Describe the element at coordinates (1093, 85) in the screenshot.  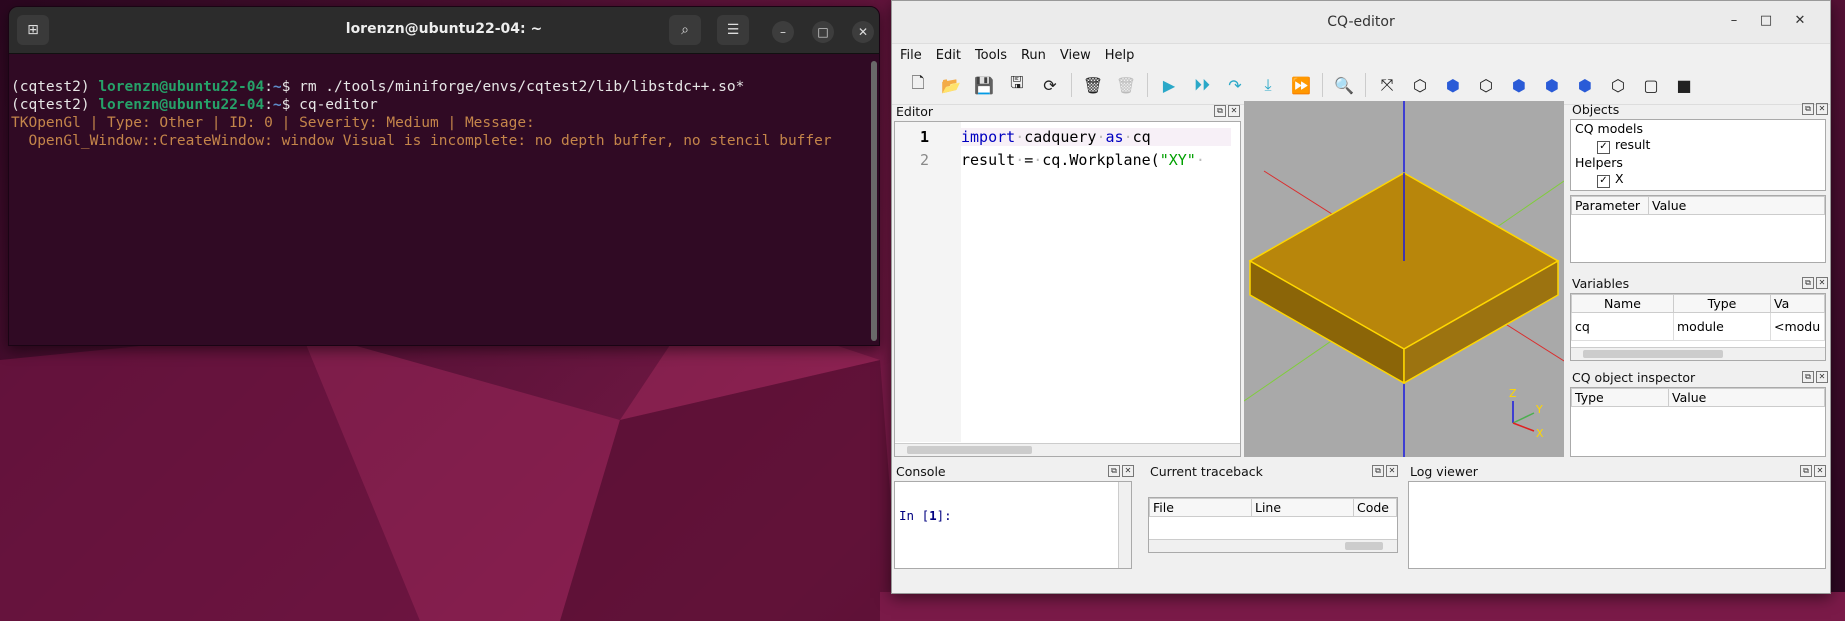
I see `clear-icon: 🗑` at that location.